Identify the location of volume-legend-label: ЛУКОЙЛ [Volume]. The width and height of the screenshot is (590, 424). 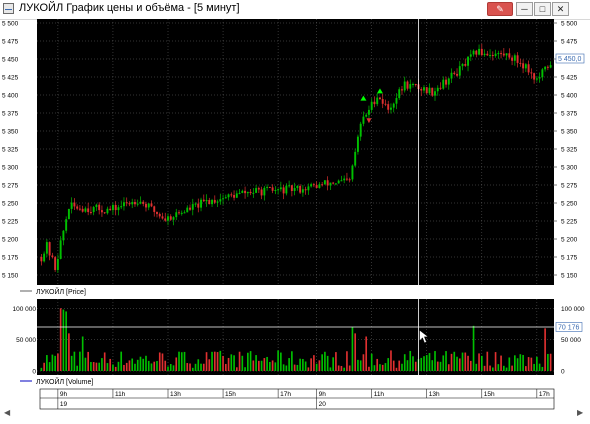
(64, 381).